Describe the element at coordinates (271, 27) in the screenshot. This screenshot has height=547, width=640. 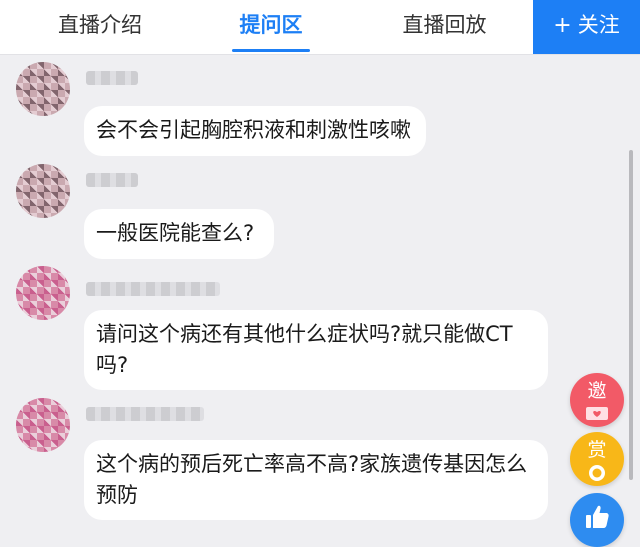
I see `tab-questions: 提问区` at that location.